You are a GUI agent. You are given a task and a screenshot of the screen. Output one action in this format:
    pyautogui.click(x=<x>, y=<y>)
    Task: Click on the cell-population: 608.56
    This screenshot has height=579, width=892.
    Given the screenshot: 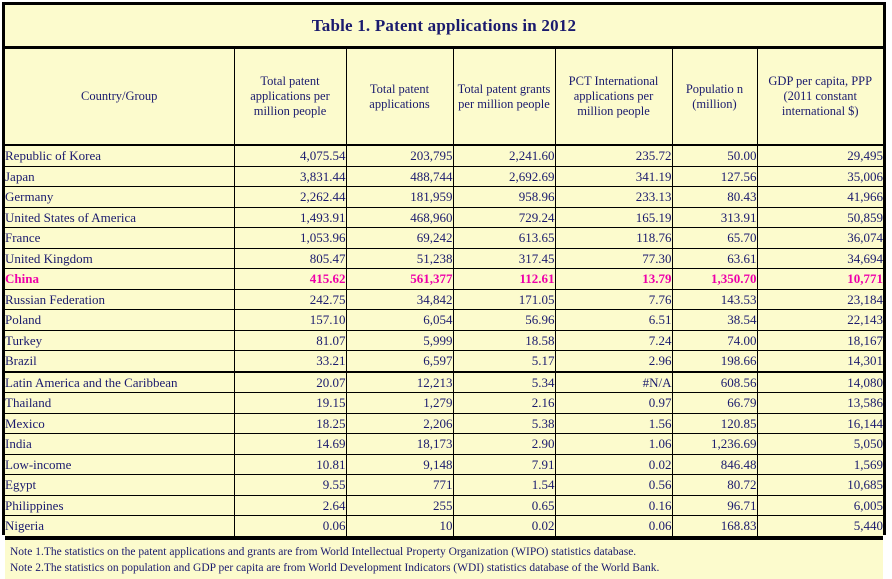 What is the action you would take?
    pyautogui.click(x=714, y=381)
    